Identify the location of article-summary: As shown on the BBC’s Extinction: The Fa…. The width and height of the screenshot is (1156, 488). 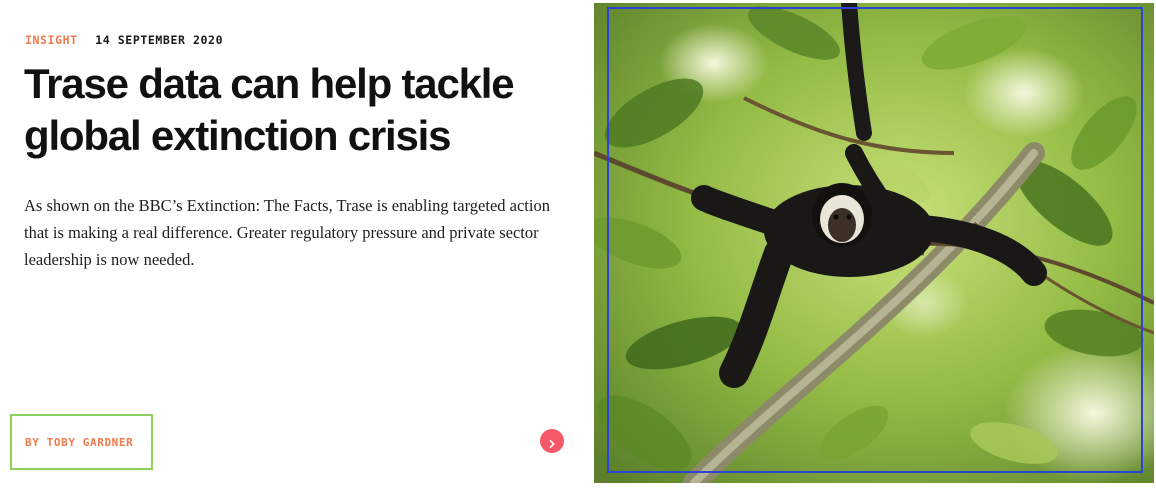
(287, 232).